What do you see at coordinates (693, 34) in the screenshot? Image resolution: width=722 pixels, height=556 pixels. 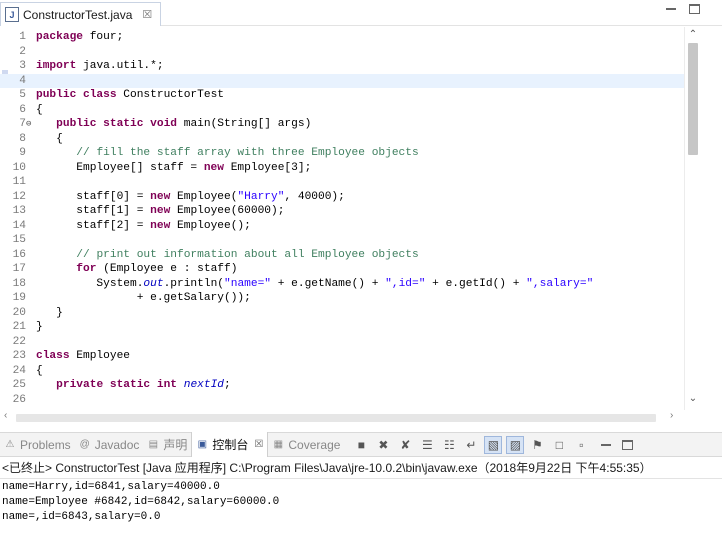 I see `scroll-up-icon: ⌃` at bounding box center [693, 34].